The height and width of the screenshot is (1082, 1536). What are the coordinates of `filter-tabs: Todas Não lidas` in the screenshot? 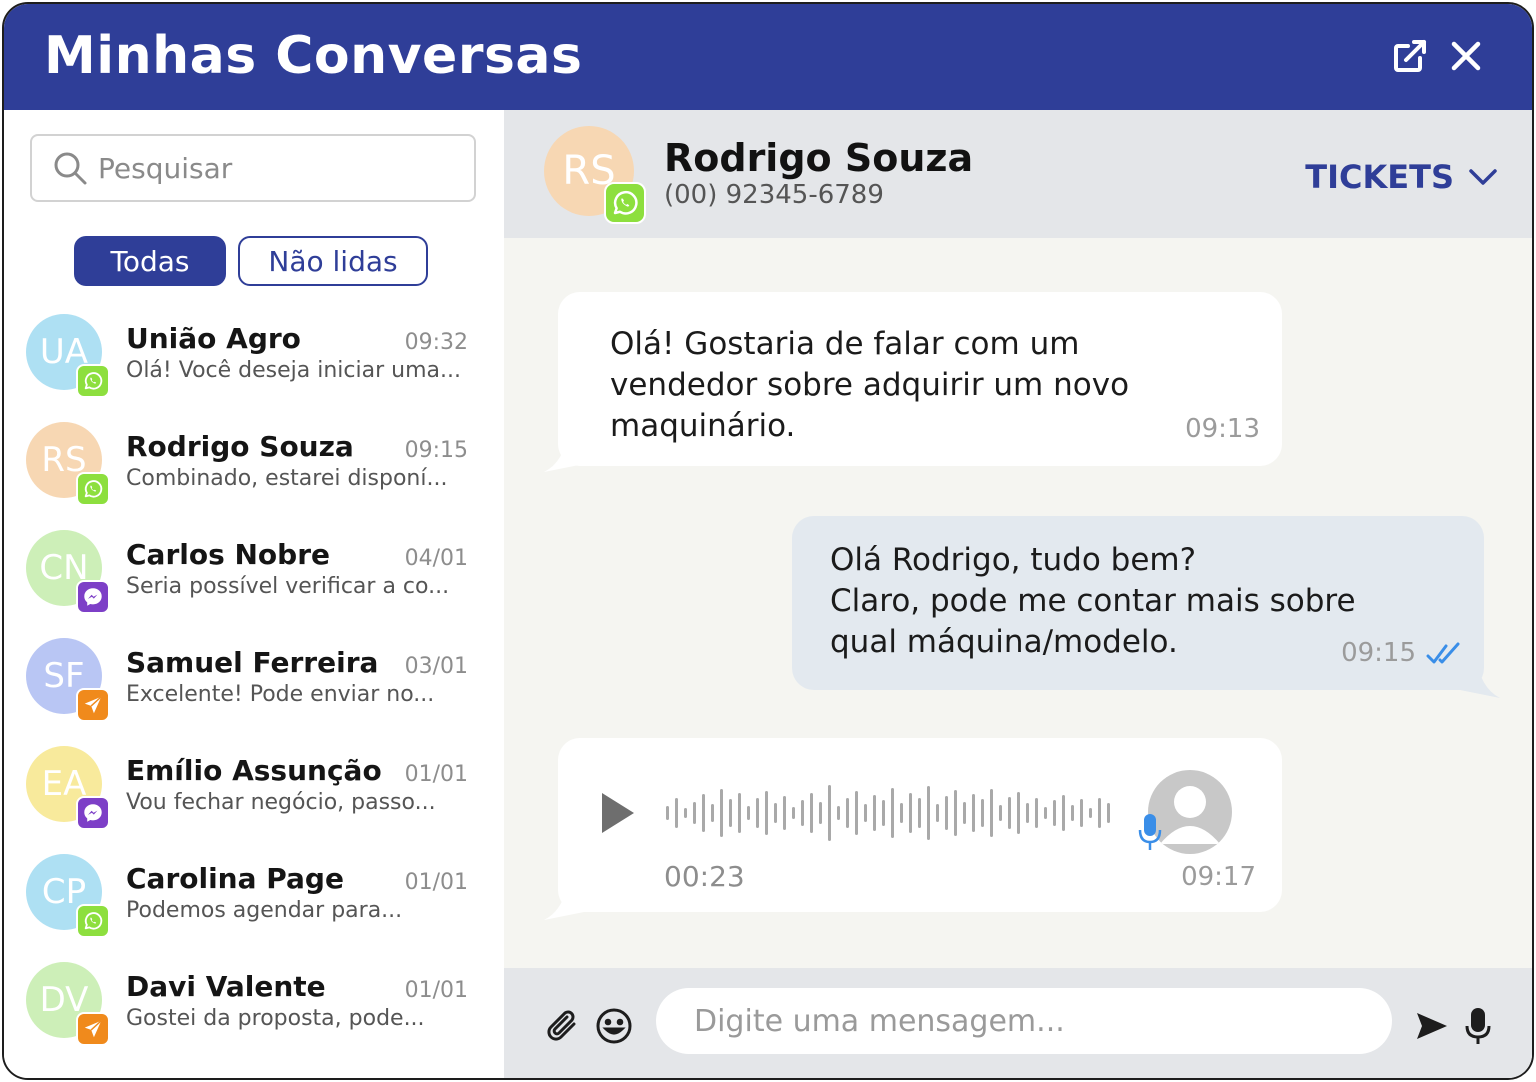 It's located at (251, 261).